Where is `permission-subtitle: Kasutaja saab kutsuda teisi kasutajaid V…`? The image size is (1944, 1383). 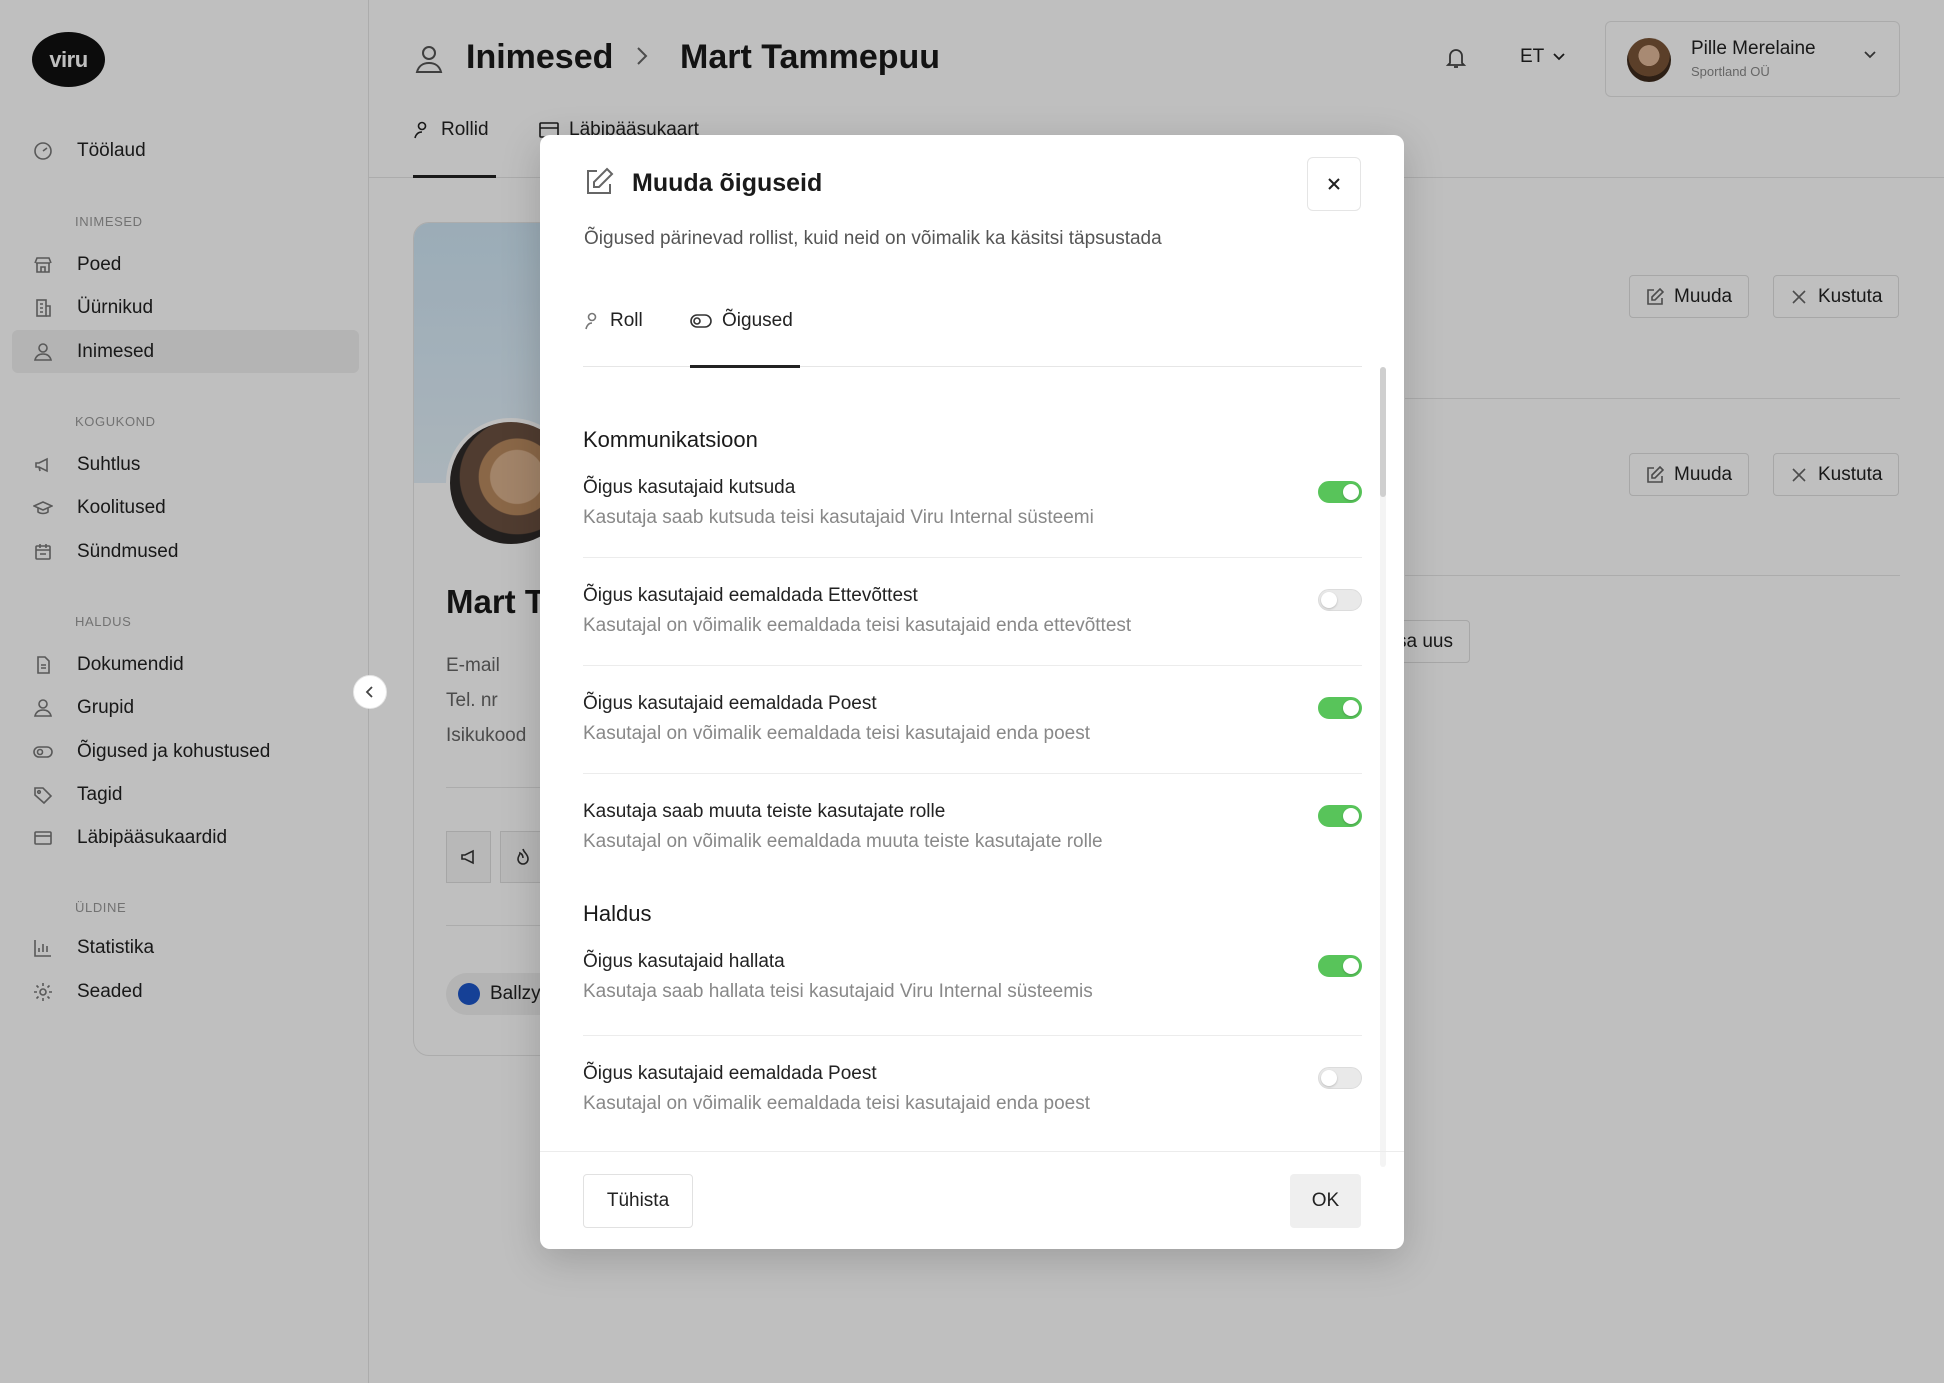 permission-subtitle: Kasutaja saab kutsuda teisi kasutajaid V… is located at coordinates (838, 517).